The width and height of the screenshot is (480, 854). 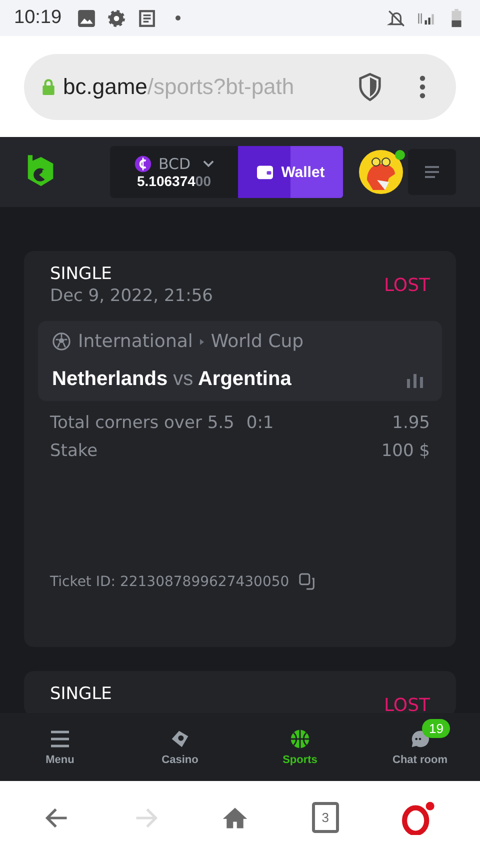 What do you see at coordinates (48, 86) in the screenshot?
I see `lock-icon` at bounding box center [48, 86].